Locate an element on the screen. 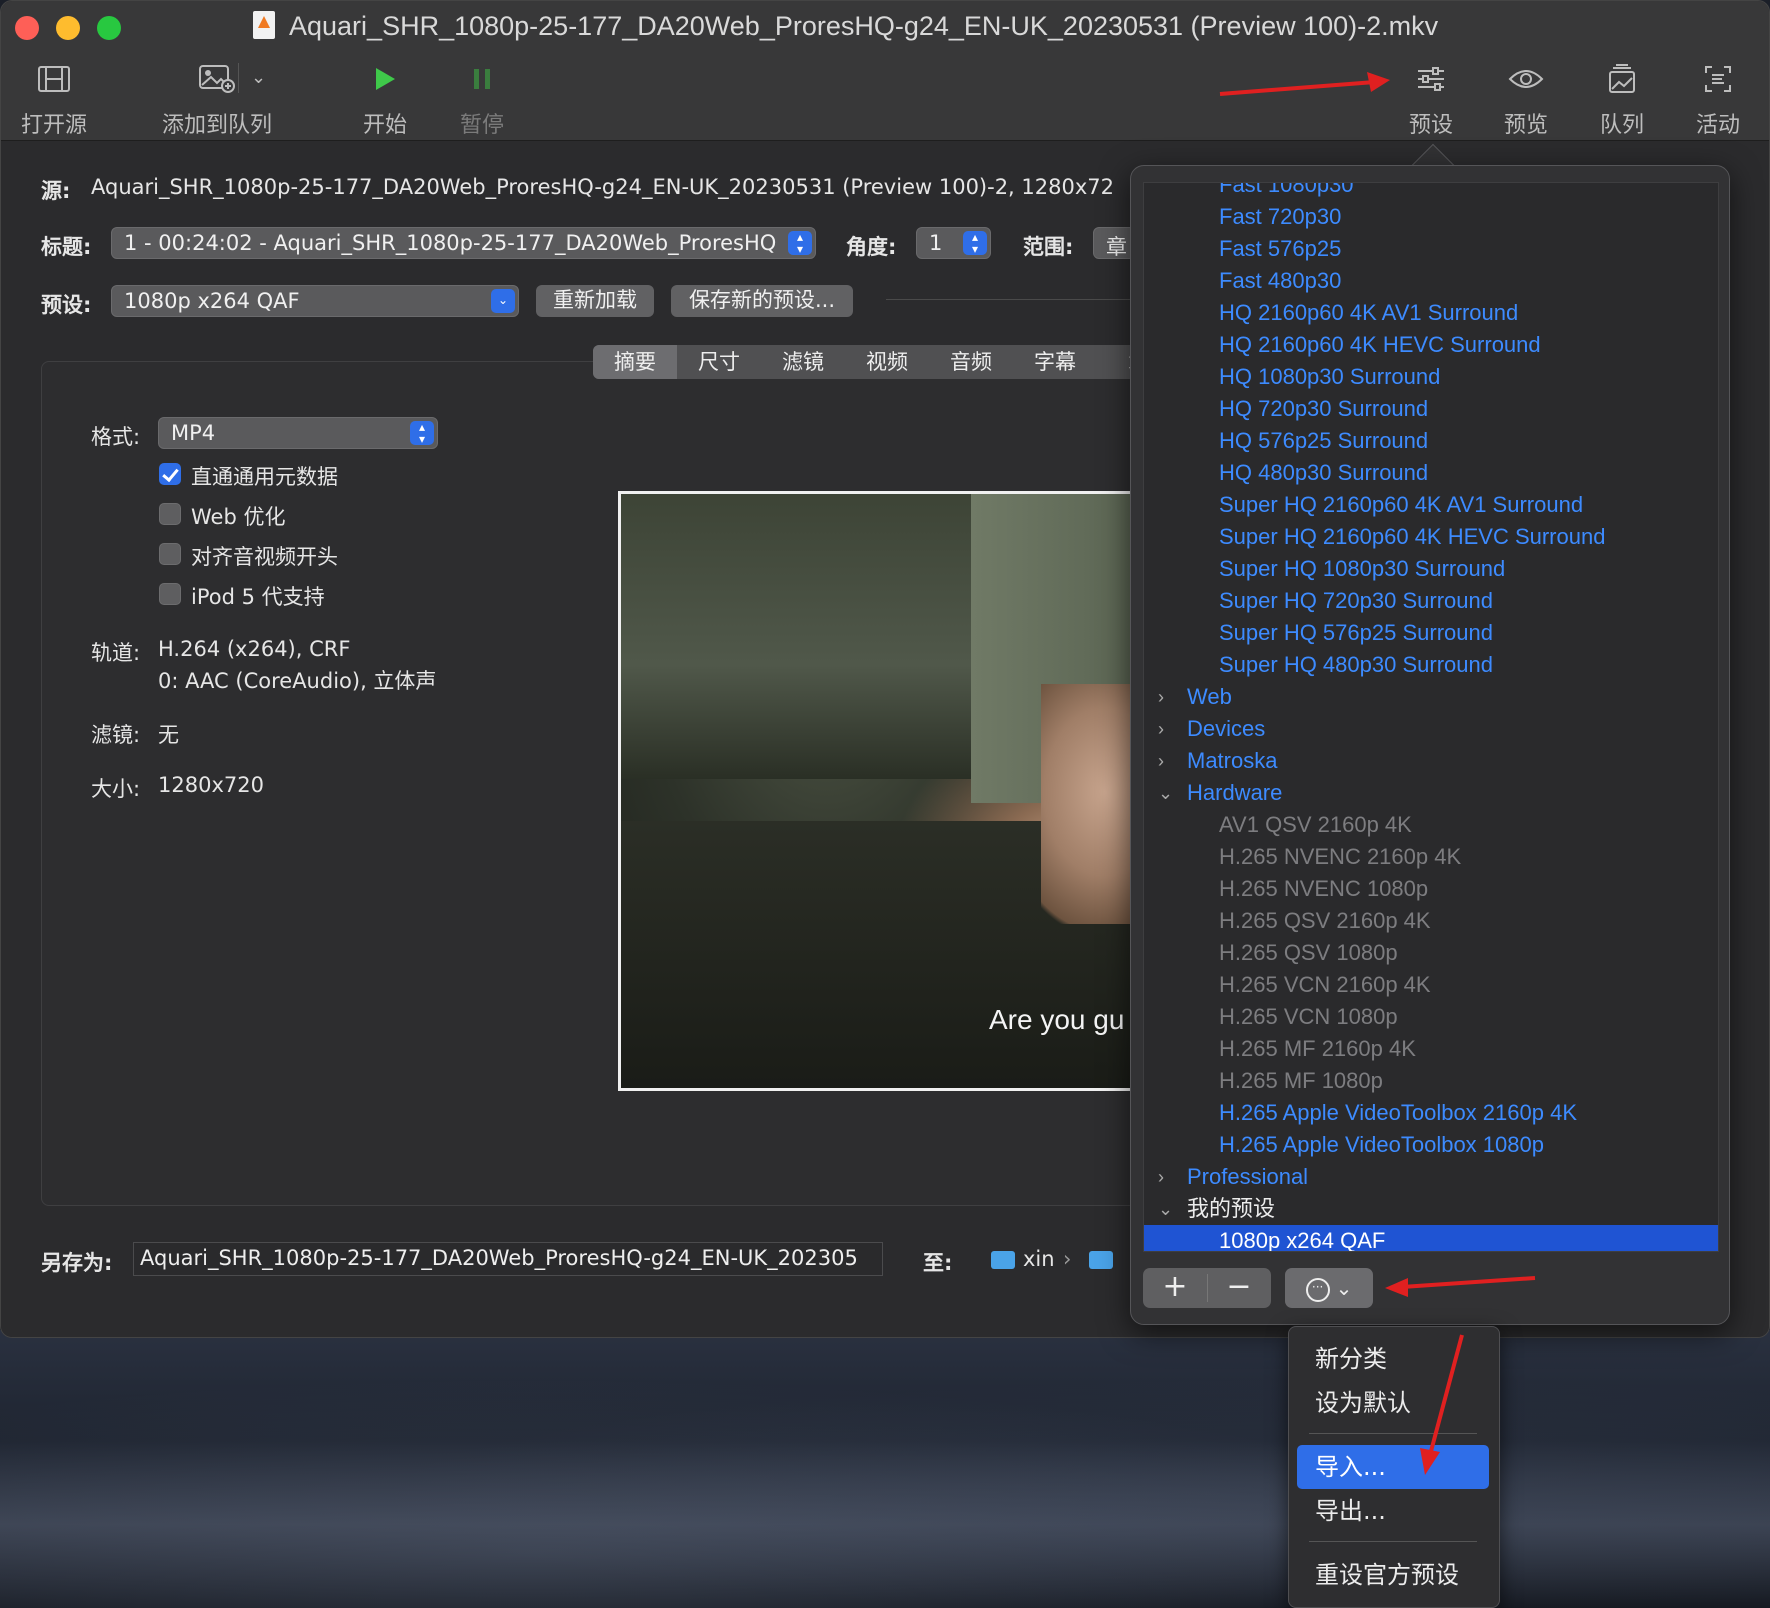  destination-label: 至: is located at coordinates (938, 1263).